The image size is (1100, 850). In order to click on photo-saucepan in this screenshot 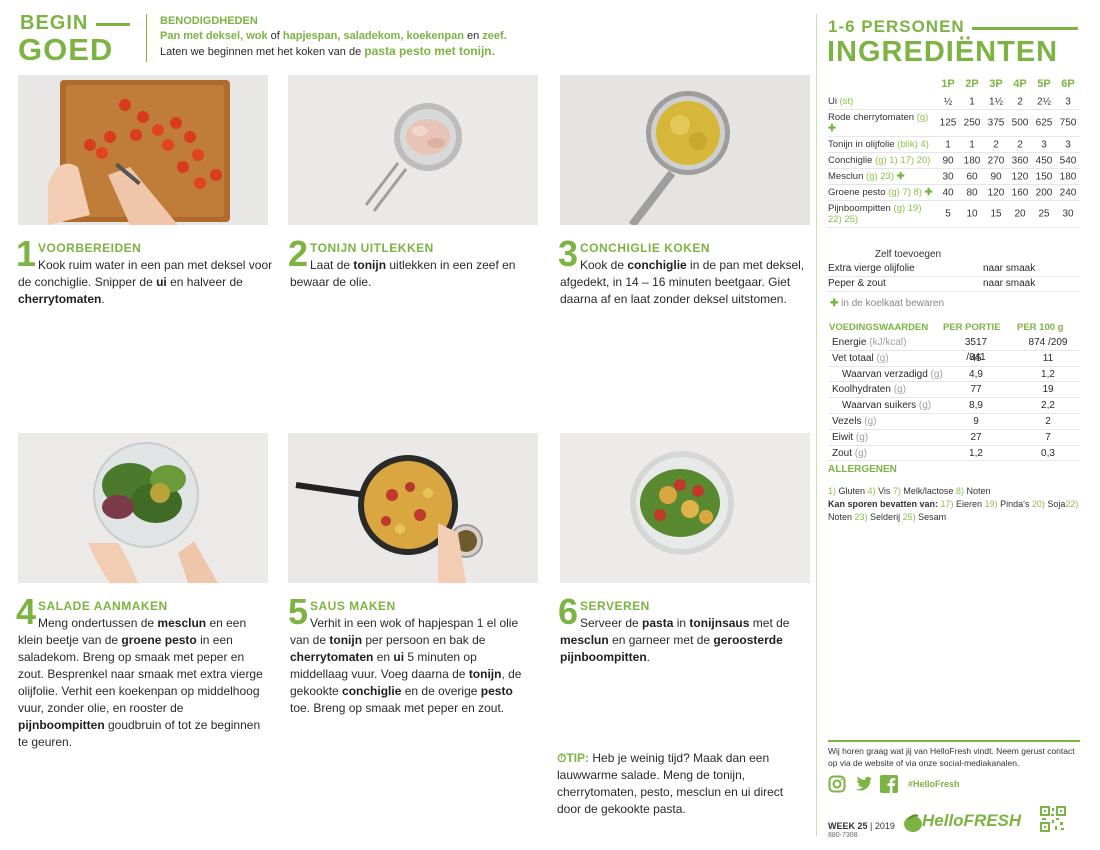, I will do `click(685, 150)`.